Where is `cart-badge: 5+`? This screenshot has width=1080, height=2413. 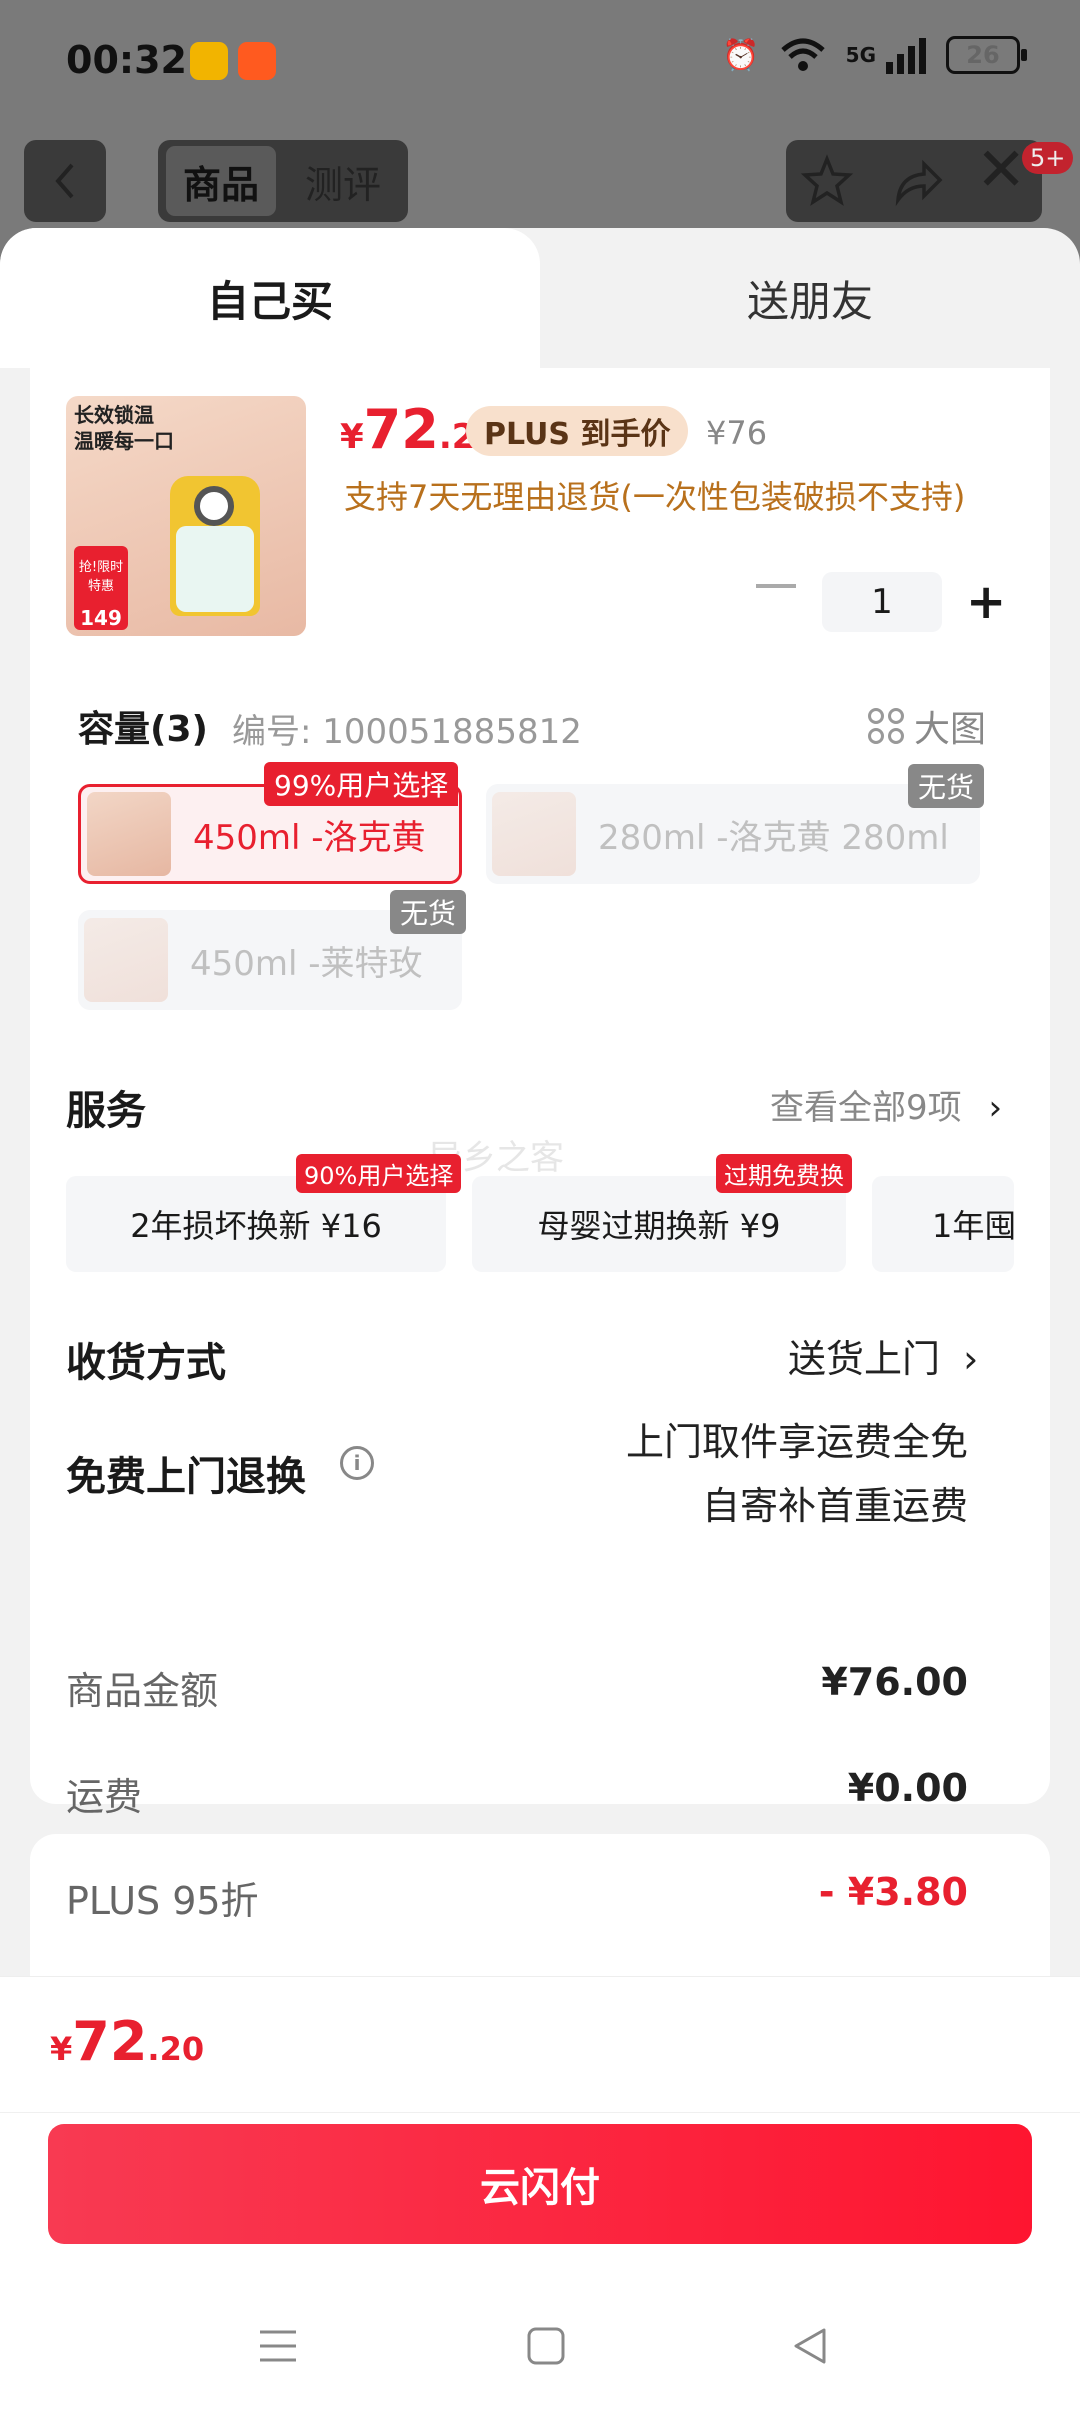
cart-badge: 5+ is located at coordinates (1048, 158).